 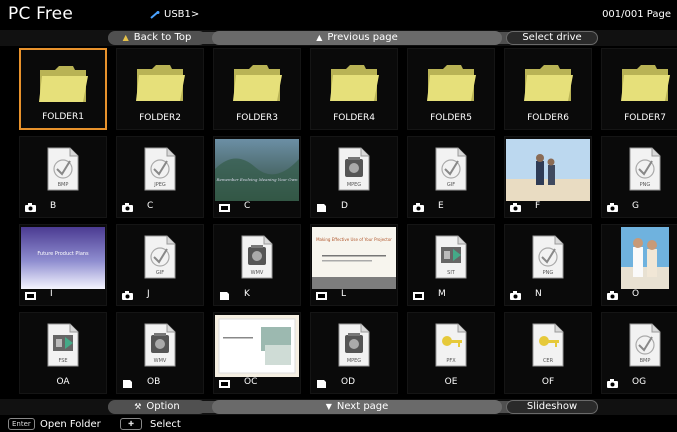 What do you see at coordinates (538, 294) in the screenshot?
I see `file-name: N` at bounding box center [538, 294].